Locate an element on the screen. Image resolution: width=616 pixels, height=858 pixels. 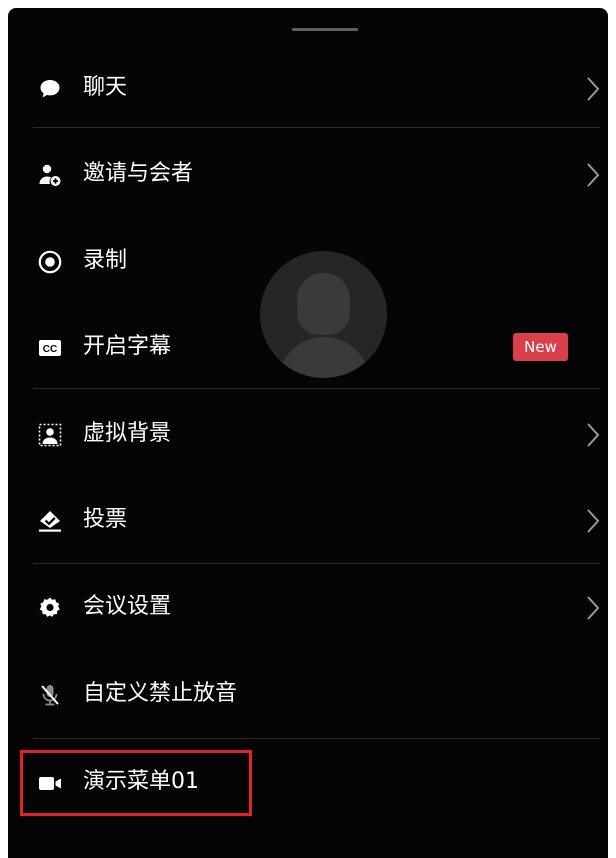
closed-caption-icon: CC is located at coordinates (50, 348).